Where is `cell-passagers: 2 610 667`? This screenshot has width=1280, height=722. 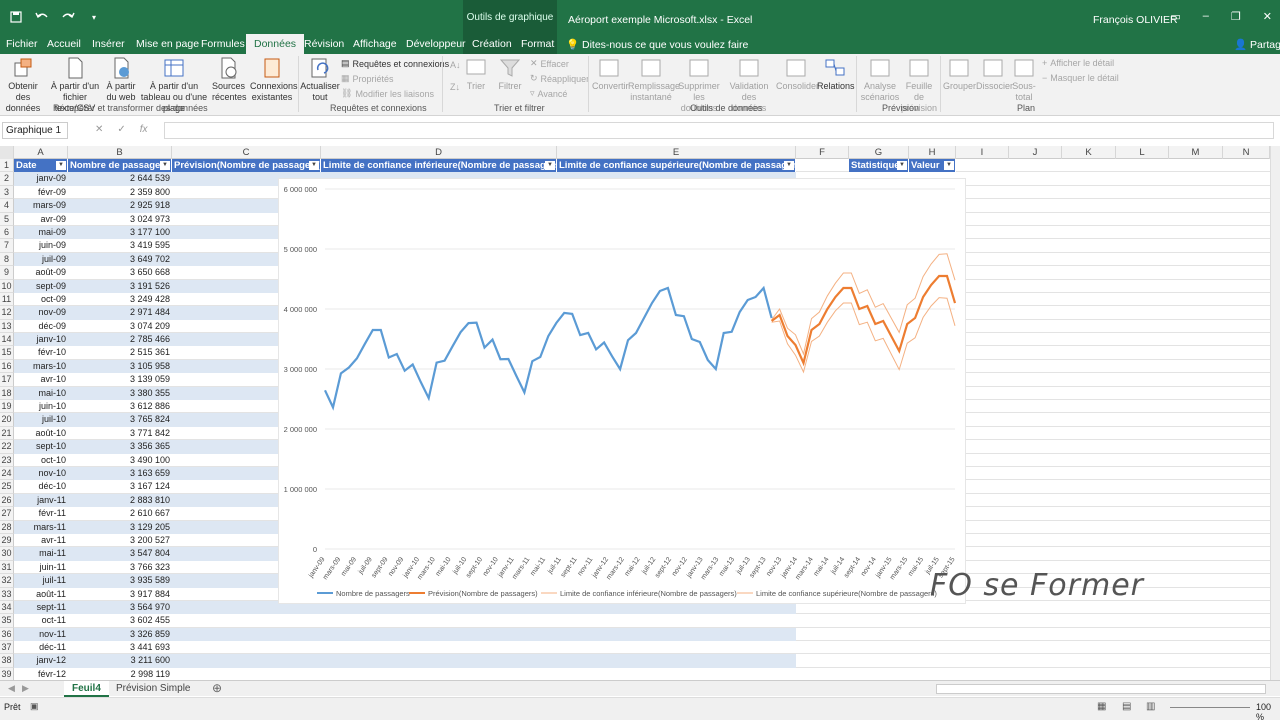
cell-passagers: 2 610 667 is located at coordinates (120, 513).